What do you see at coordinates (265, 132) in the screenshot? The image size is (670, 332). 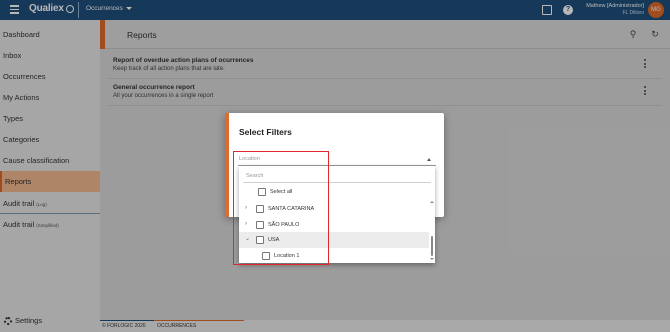 I see `dialog-title: Select Filters` at bounding box center [265, 132].